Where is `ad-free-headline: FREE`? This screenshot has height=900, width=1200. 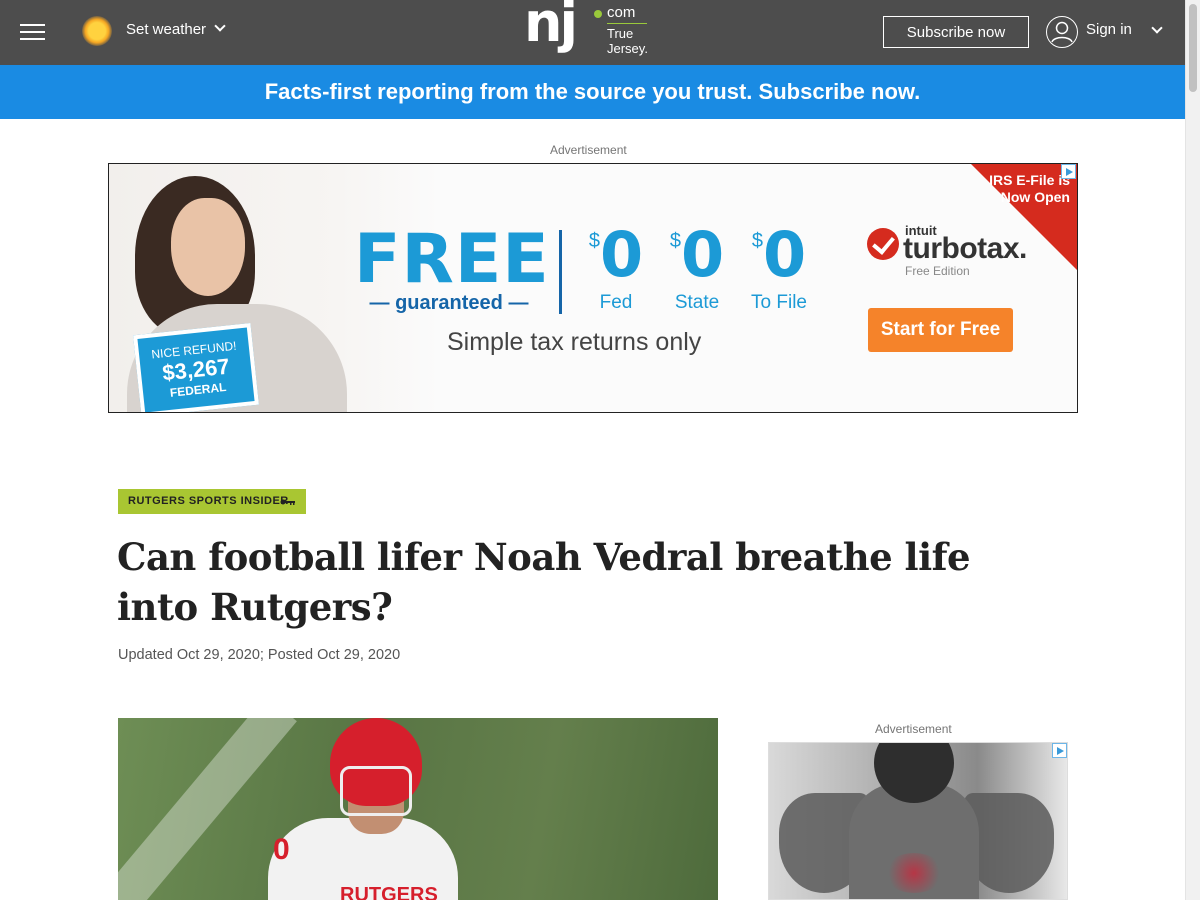 ad-free-headline: FREE is located at coordinates (452, 259).